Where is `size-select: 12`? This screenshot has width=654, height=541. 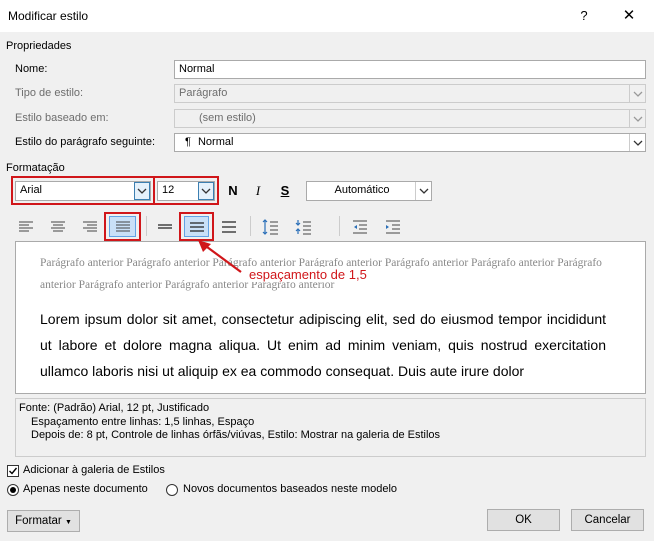
size-select: 12 is located at coordinates (186, 191).